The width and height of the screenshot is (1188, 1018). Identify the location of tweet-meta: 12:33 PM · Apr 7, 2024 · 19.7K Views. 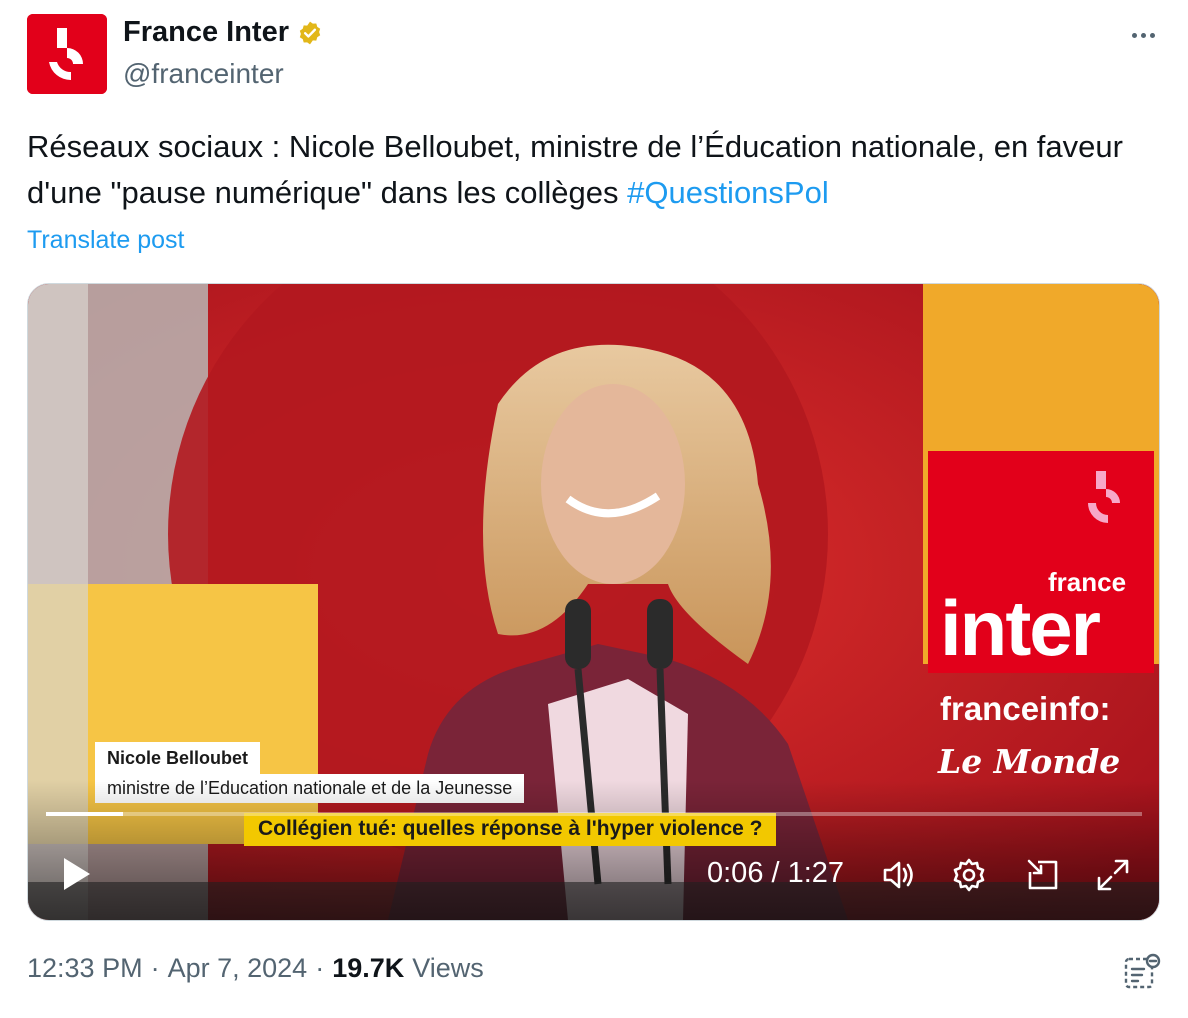
(255, 968).